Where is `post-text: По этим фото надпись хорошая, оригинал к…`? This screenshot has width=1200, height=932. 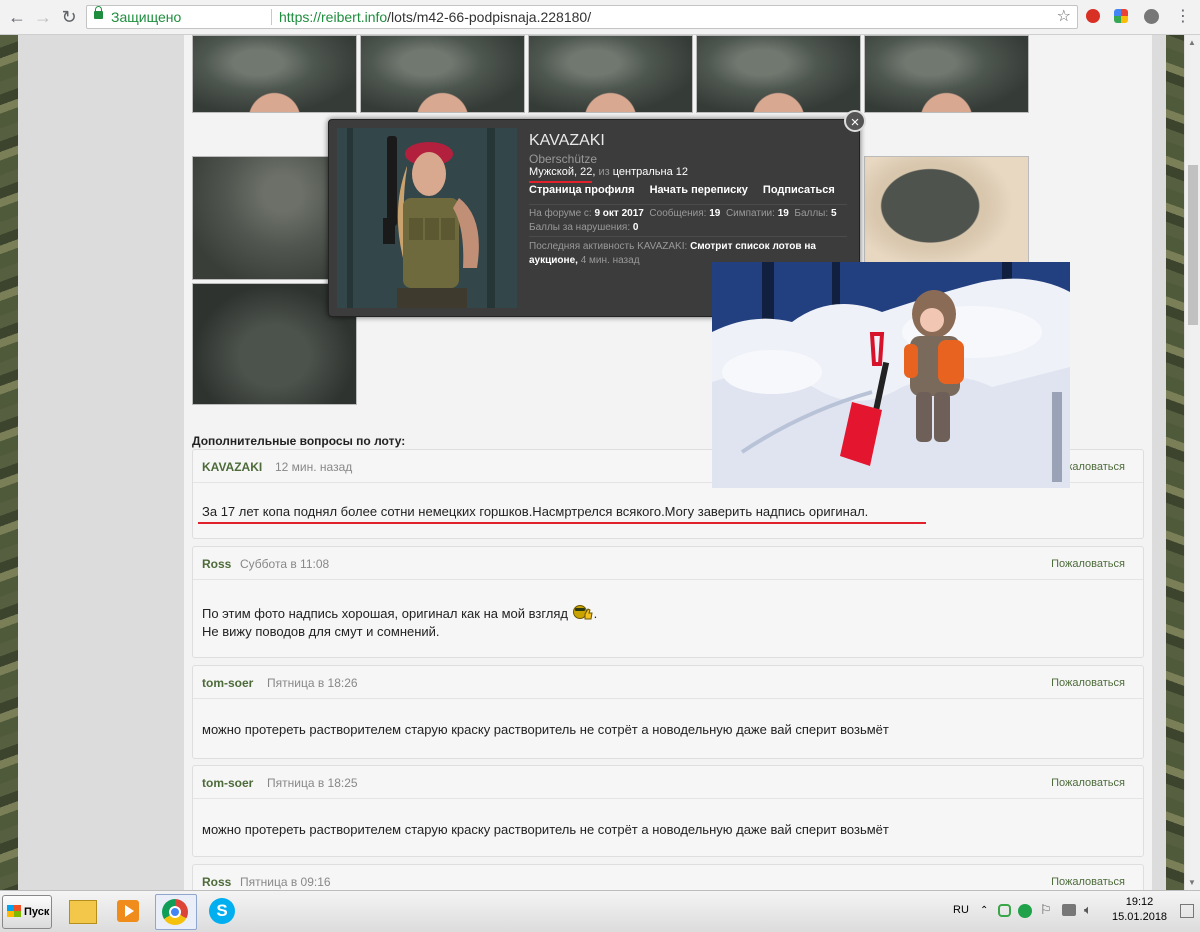 post-text: По этим фото надпись хорошая, оригинал к… is located at coordinates (385, 613).